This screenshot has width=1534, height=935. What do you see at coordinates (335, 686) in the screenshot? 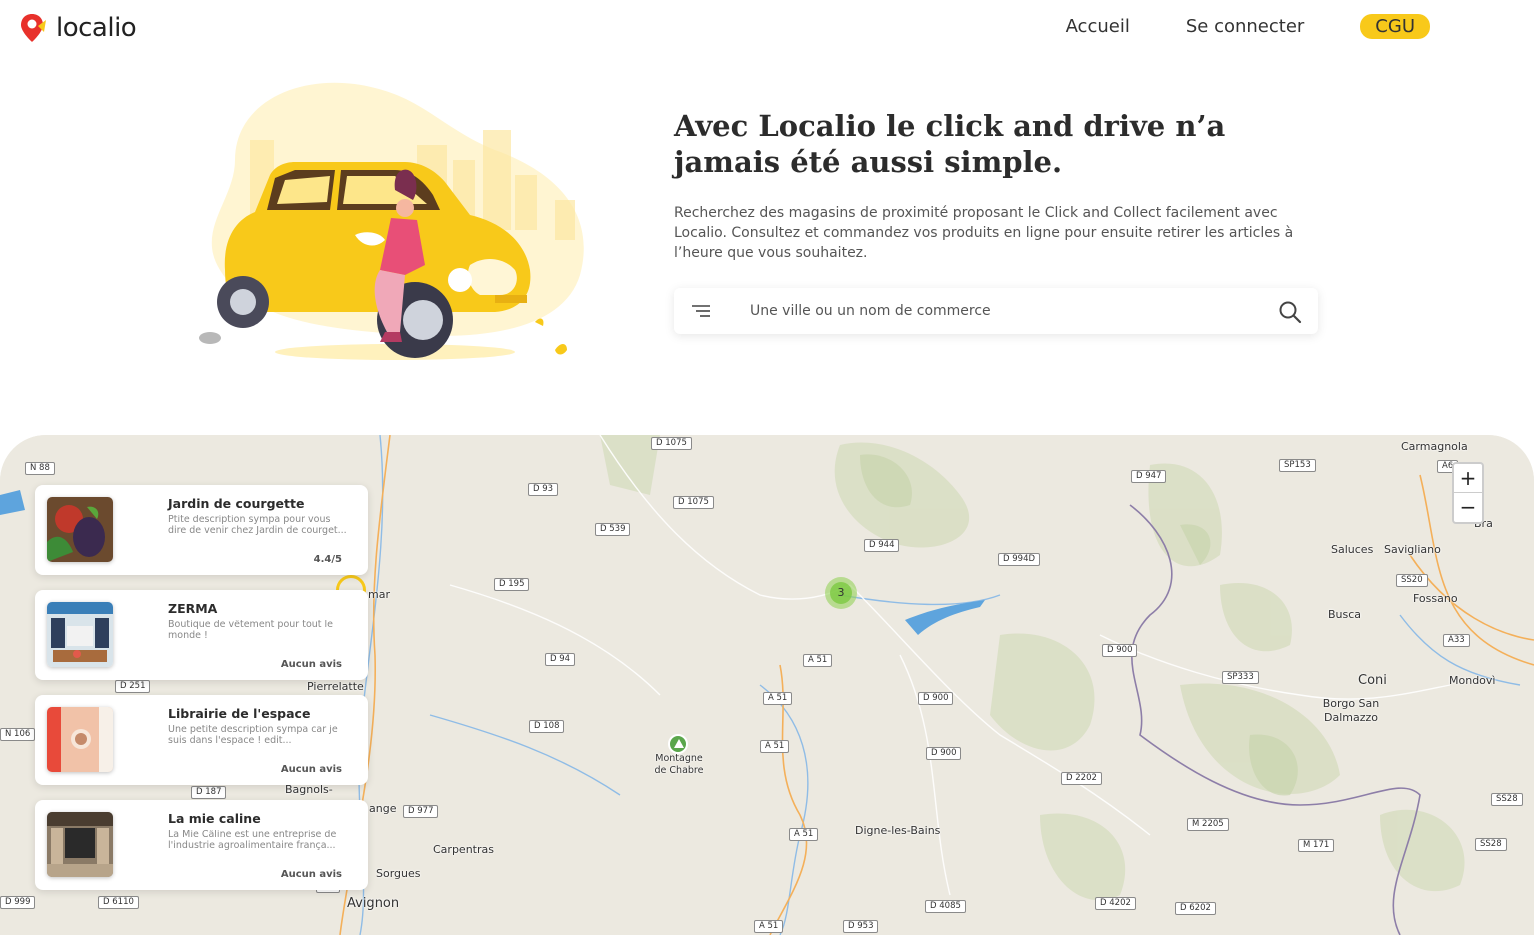
I see `place-label: Pierrelatte` at bounding box center [335, 686].